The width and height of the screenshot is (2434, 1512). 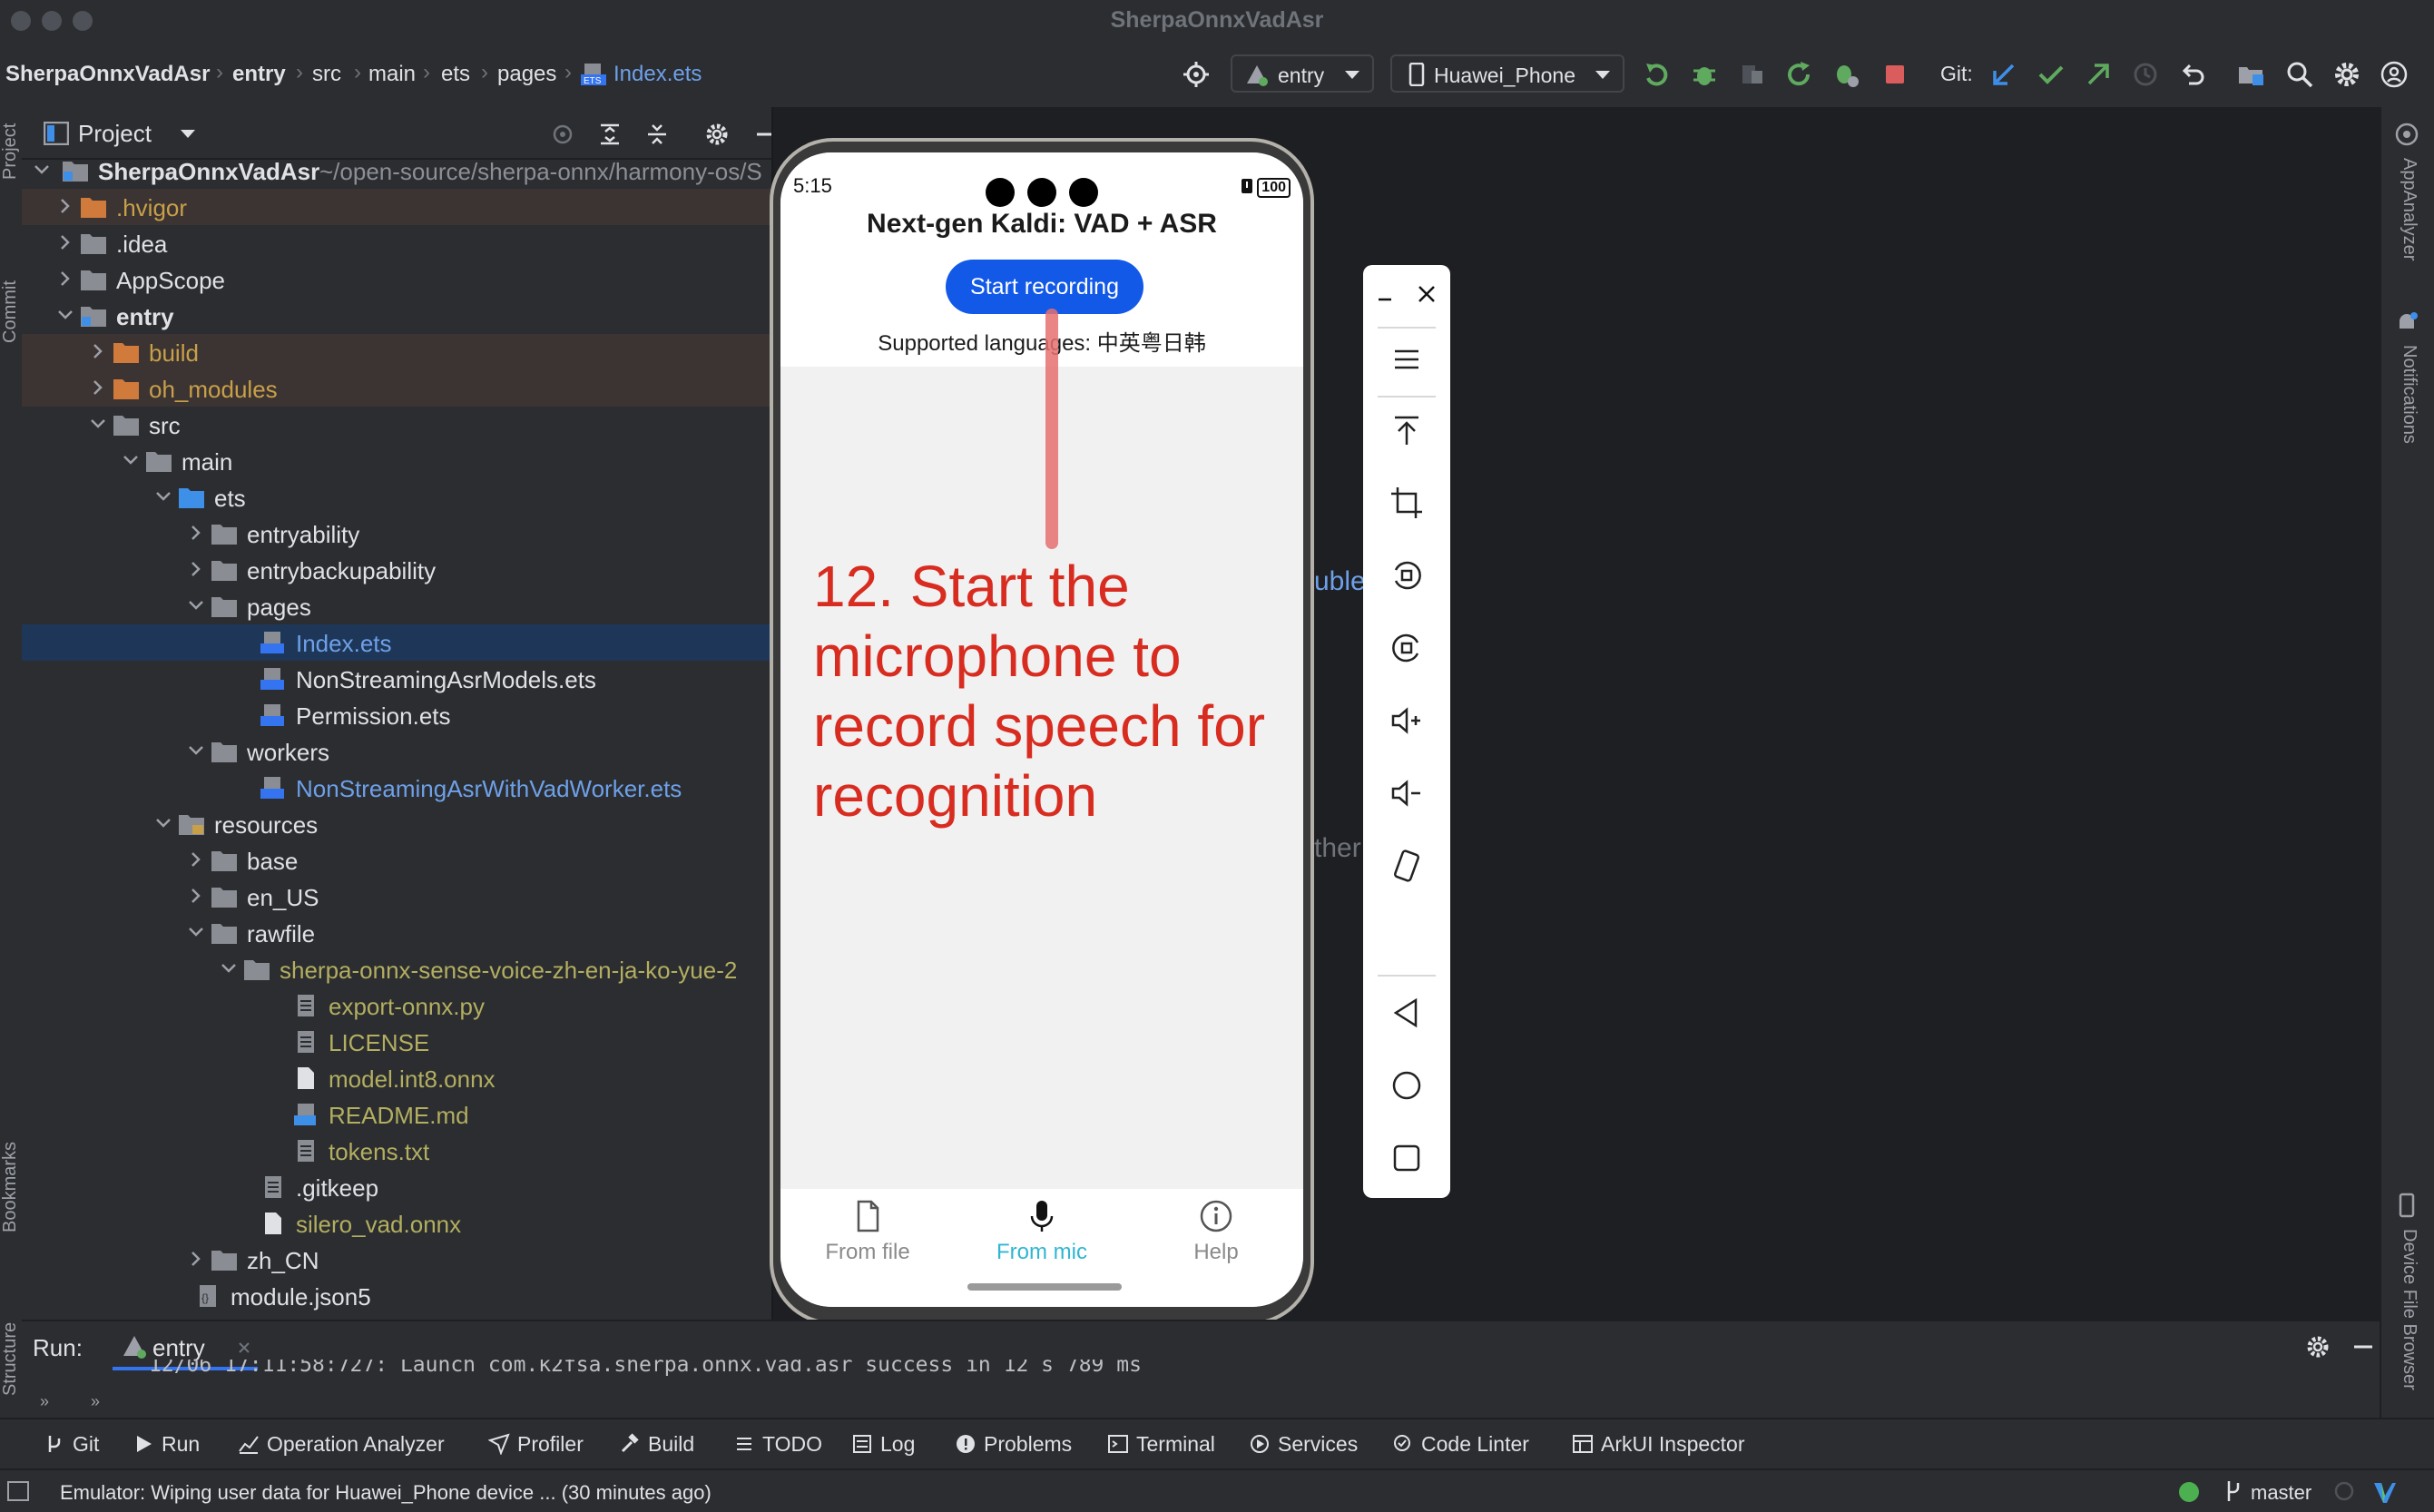 What do you see at coordinates (868, 1231) in the screenshot?
I see `tab-from-file: From file` at bounding box center [868, 1231].